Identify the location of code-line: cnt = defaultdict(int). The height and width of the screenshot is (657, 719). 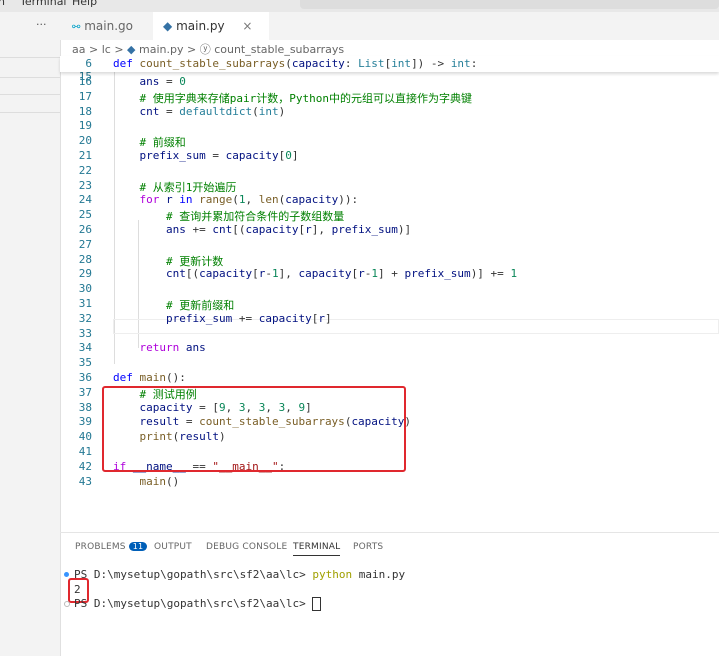
(199, 111).